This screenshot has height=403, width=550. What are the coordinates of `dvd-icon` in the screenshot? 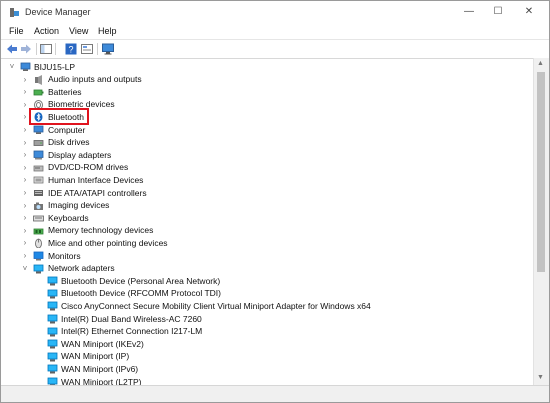 It's located at (38, 168).